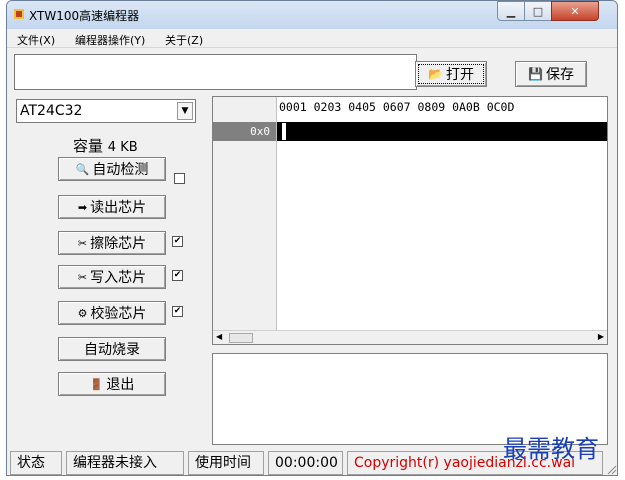  I want to click on close-button: ✕, so click(575, 11).